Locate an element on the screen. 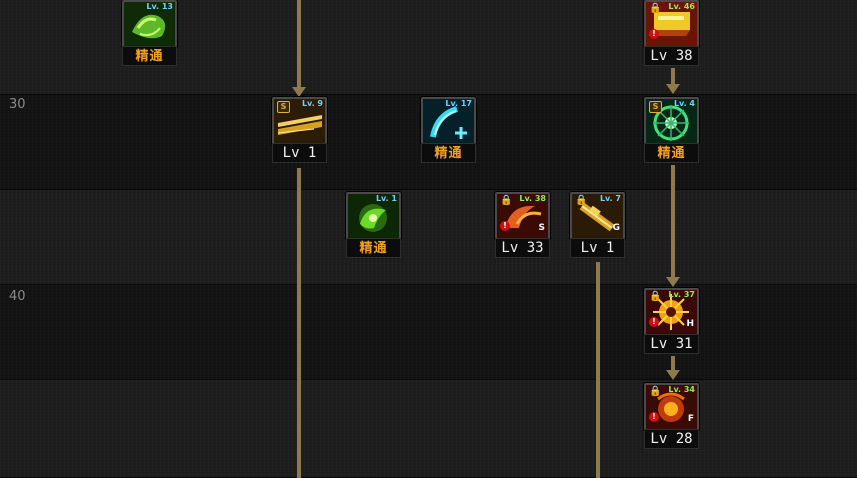 This screenshot has height=478, width=857. skill-caption: Lv 33 is located at coordinates (522, 248).